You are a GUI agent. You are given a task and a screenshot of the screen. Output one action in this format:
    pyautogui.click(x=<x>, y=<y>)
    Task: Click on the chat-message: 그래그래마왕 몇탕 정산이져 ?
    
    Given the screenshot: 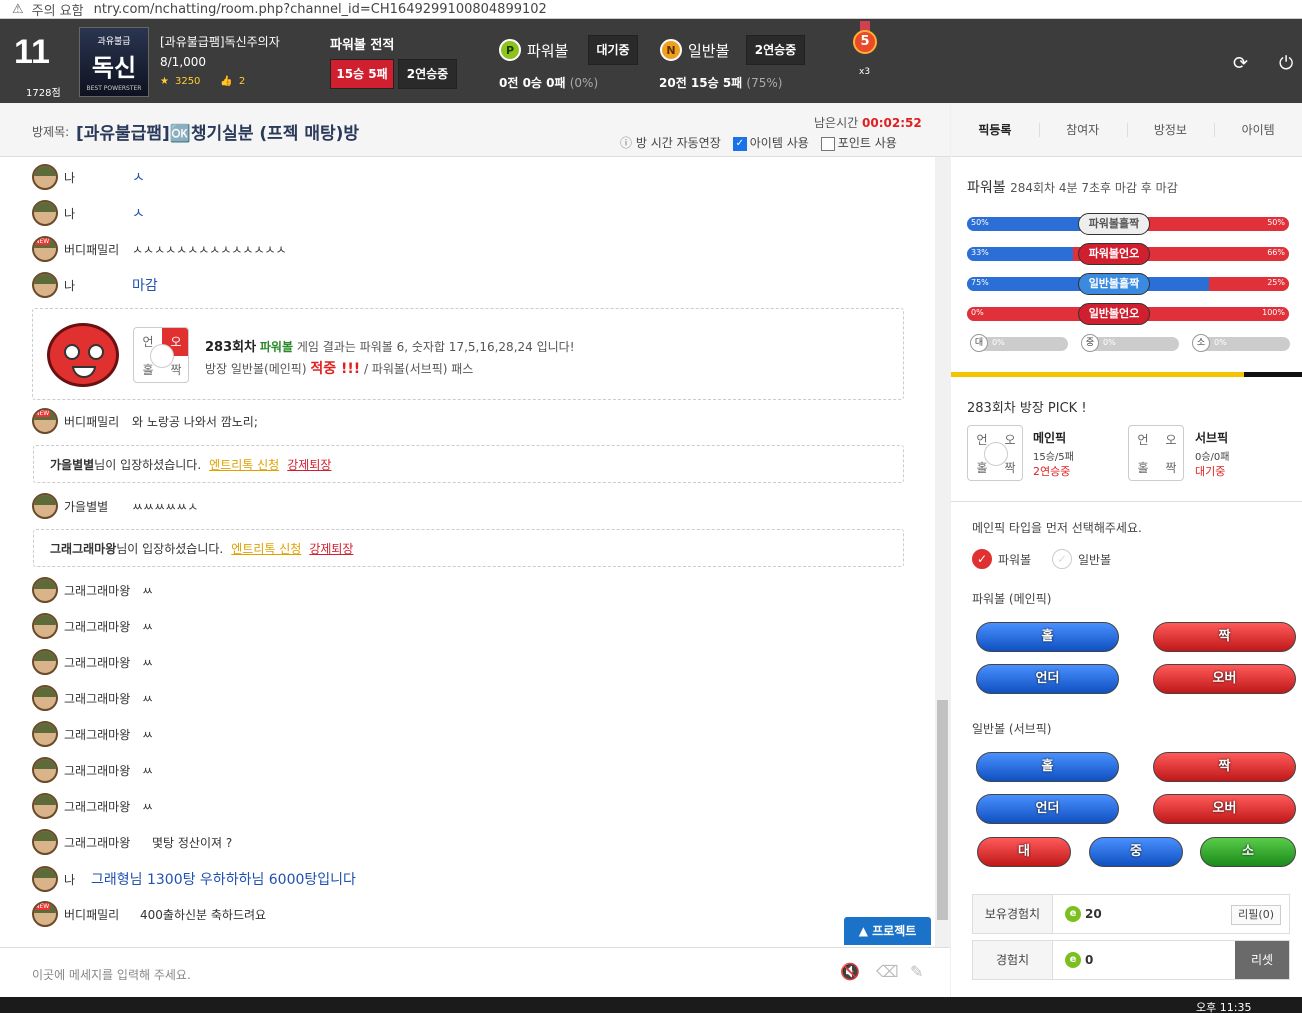 What is the action you would take?
    pyautogui.click(x=132, y=842)
    